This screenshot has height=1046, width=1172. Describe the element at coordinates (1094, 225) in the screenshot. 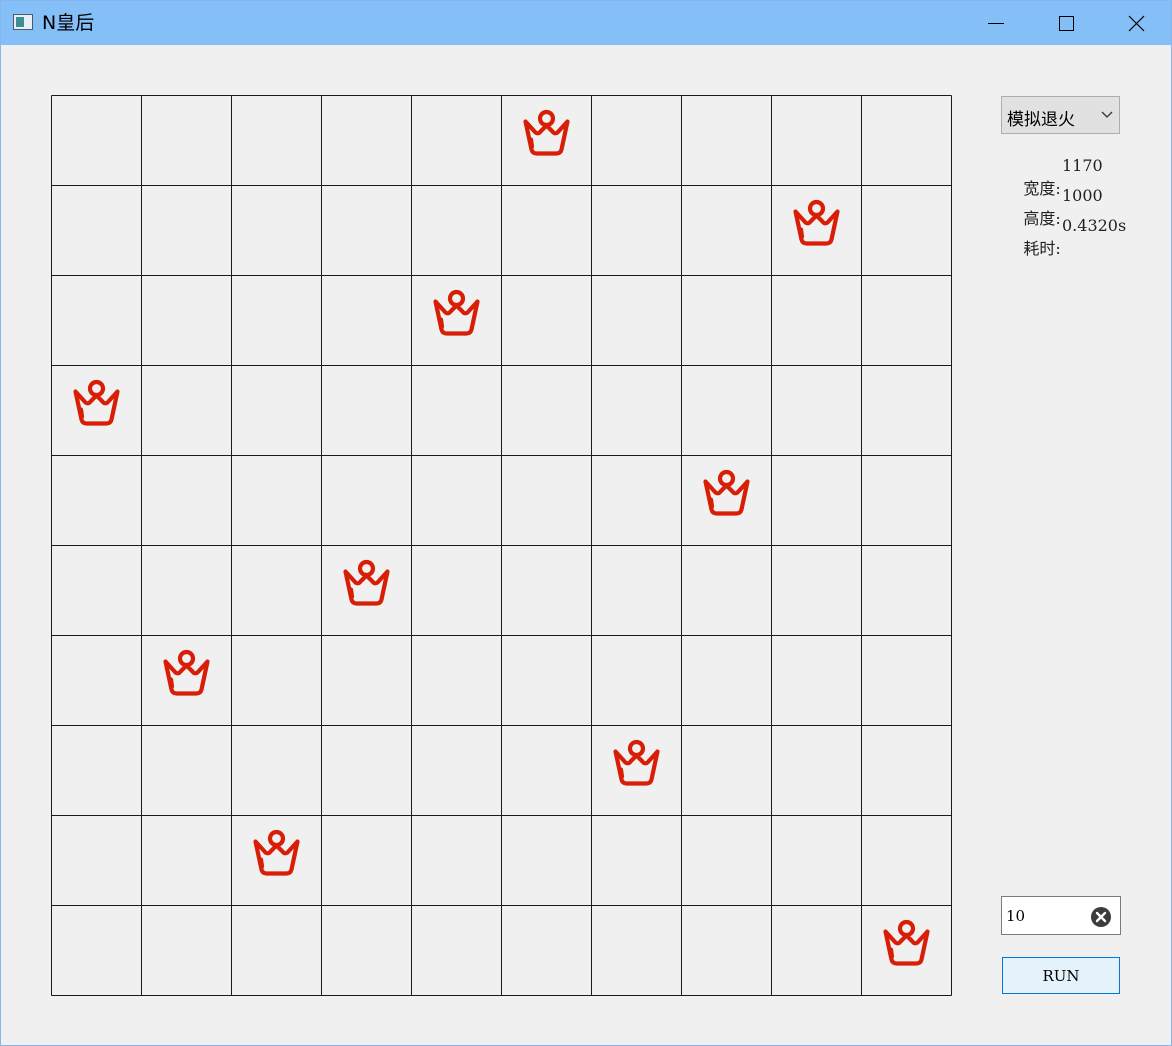

I see `time-value: 0.4320s` at that location.